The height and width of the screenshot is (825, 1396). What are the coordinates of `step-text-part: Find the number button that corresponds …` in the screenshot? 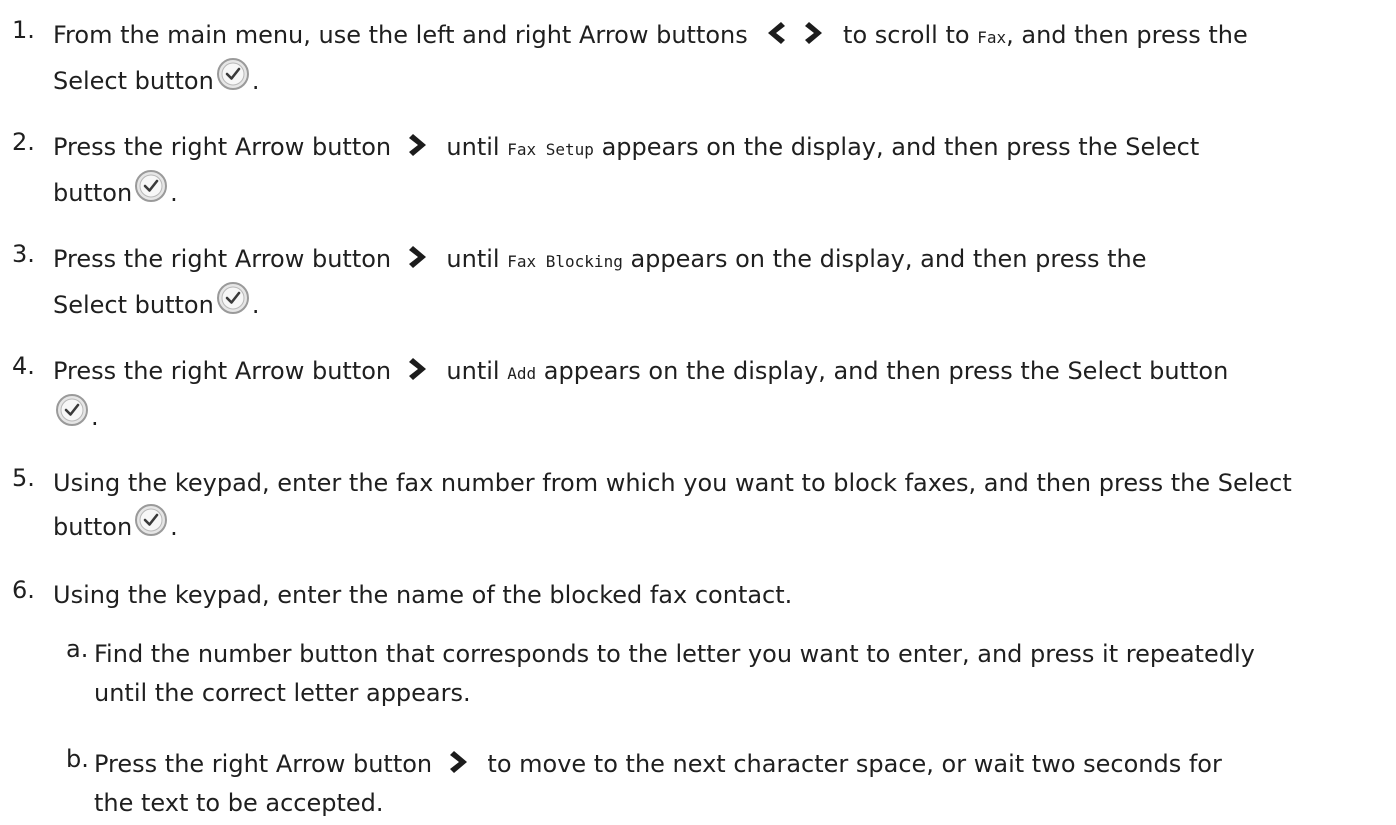 It's located at (674, 654).